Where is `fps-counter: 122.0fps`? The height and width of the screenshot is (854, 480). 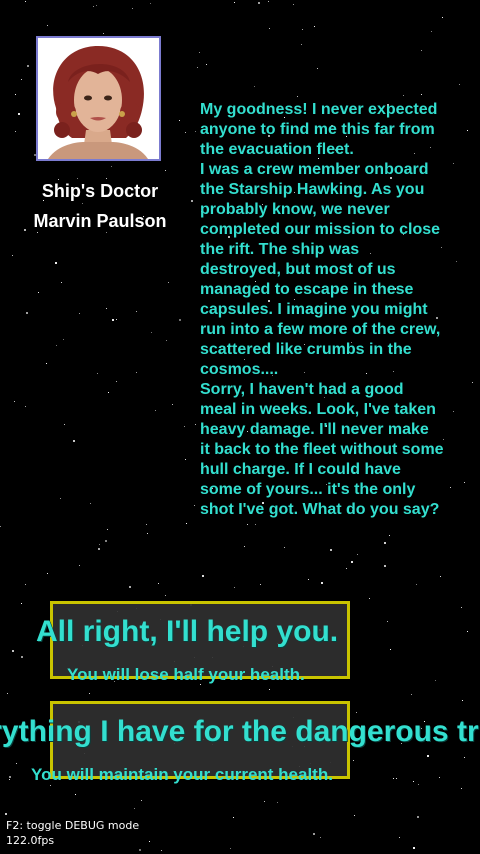
fps-counter: 122.0fps is located at coordinates (30, 840).